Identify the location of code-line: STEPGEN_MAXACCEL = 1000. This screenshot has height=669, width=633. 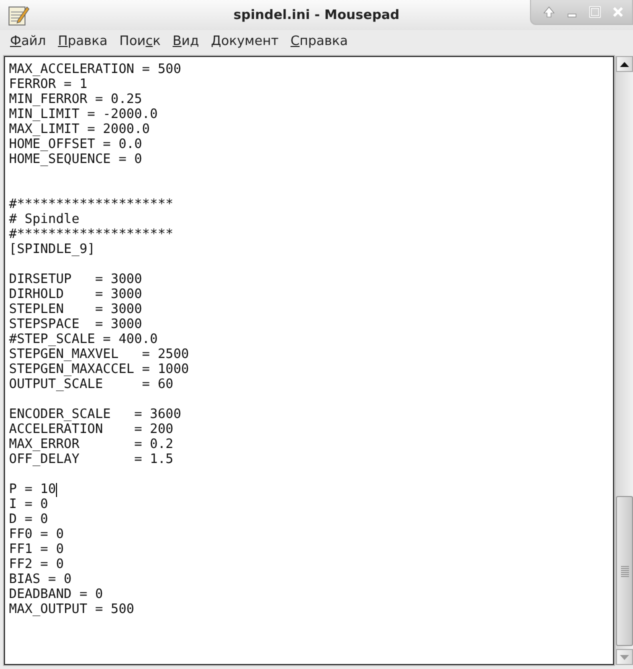
(99, 369).